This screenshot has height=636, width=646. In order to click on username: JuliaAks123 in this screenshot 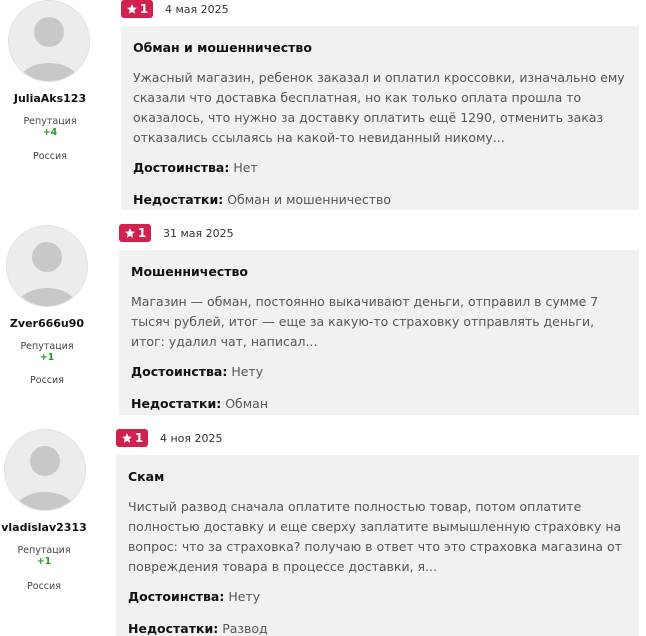, I will do `click(50, 98)`.